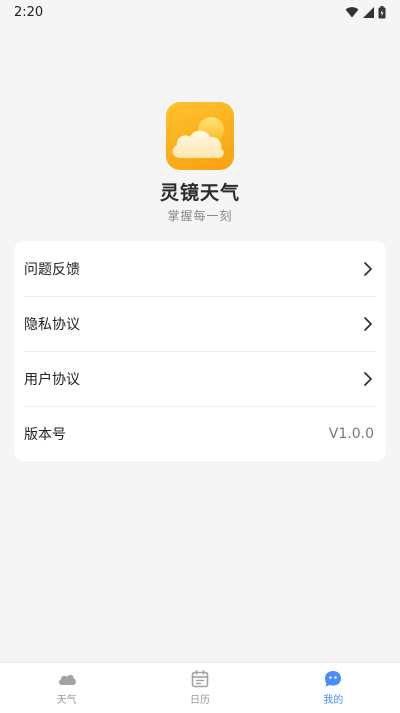 Image resolution: width=400 pixels, height=713 pixels. I want to click on sun-cloud-icon, so click(198, 137).